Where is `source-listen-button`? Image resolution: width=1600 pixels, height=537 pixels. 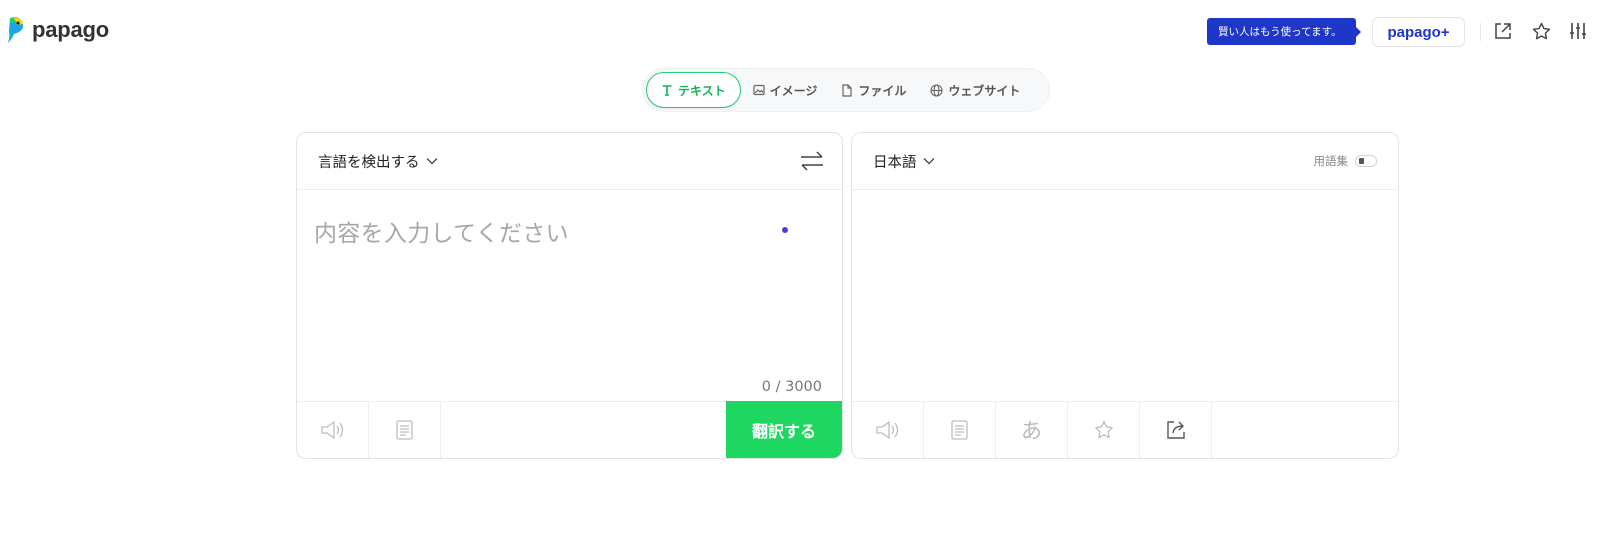
source-listen-button is located at coordinates (333, 430).